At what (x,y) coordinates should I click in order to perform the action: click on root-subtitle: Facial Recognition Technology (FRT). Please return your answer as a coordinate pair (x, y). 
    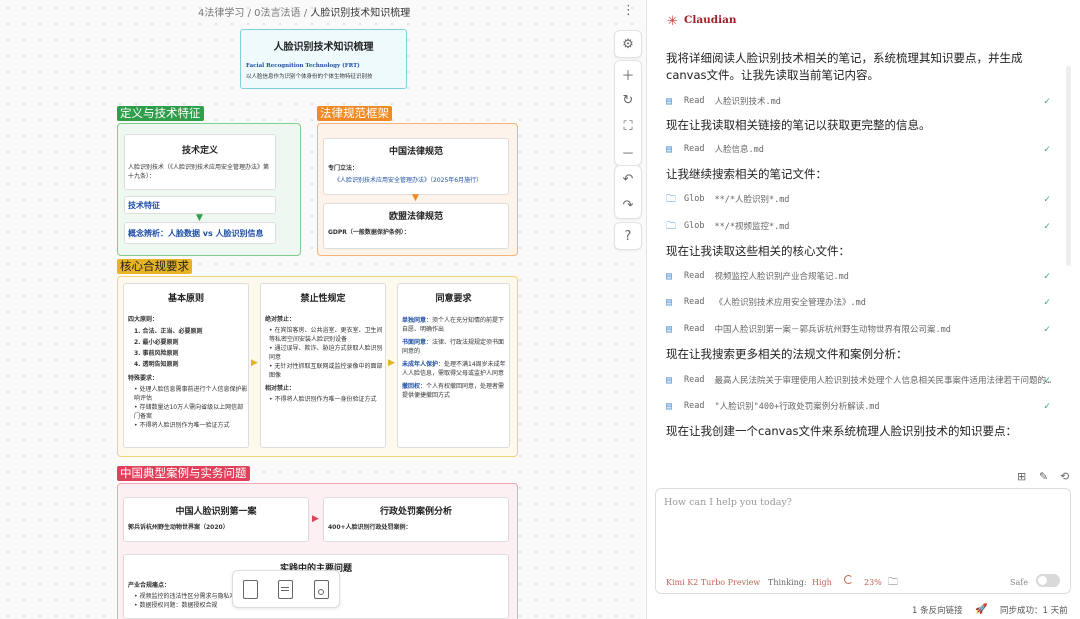
    Looking at the image, I should click on (303, 66).